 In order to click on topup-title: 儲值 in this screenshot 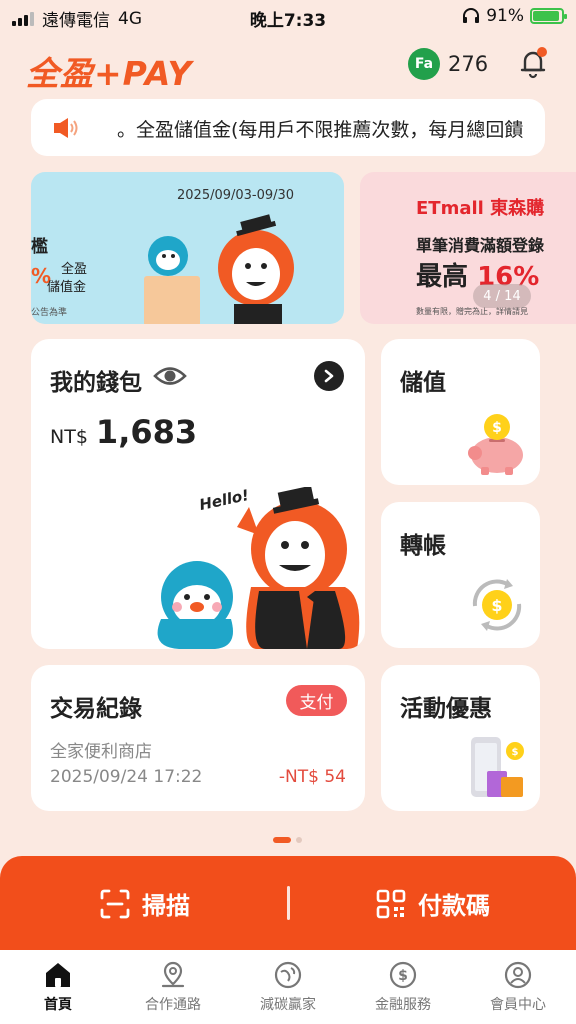, I will do `click(423, 383)`.